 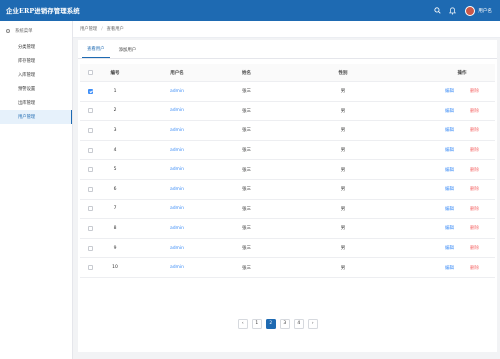 I want to click on table-header-row: 编号 用户名 姓名 性别 操作, so click(x=287, y=73).